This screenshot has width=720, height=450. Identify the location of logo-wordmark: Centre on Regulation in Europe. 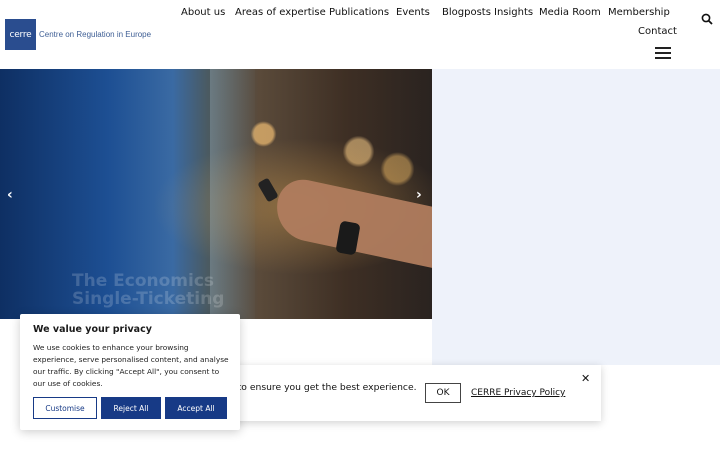
(95, 34).